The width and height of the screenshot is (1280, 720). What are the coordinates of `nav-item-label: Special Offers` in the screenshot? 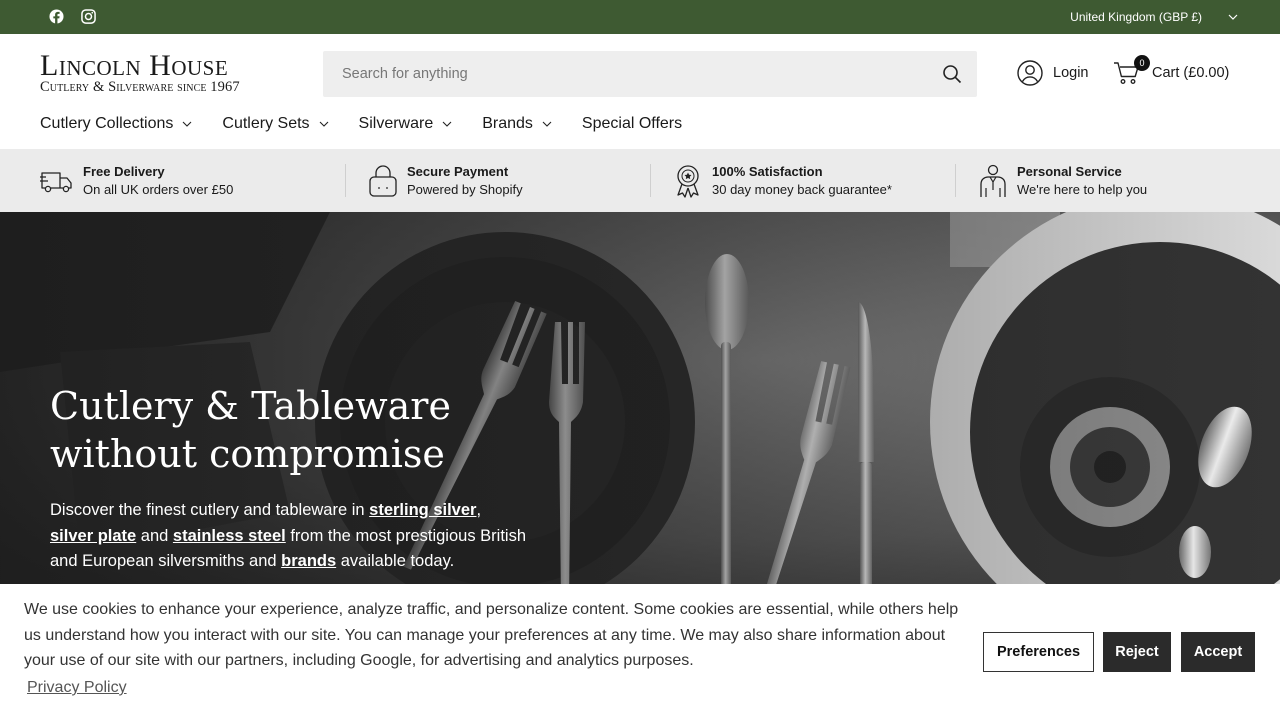 It's located at (632, 123).